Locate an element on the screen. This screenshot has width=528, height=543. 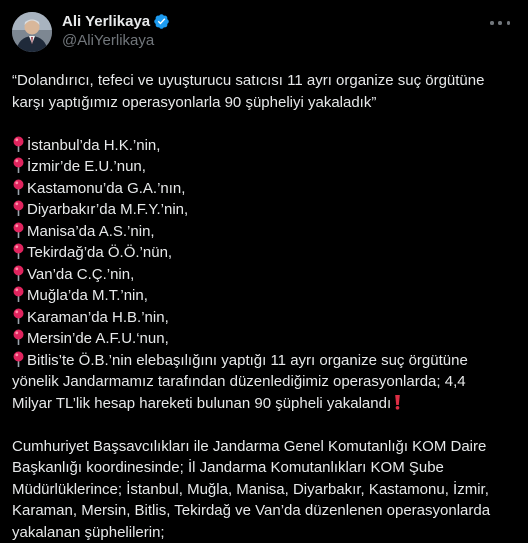
avatar-image is located at coordinates (32, 32).